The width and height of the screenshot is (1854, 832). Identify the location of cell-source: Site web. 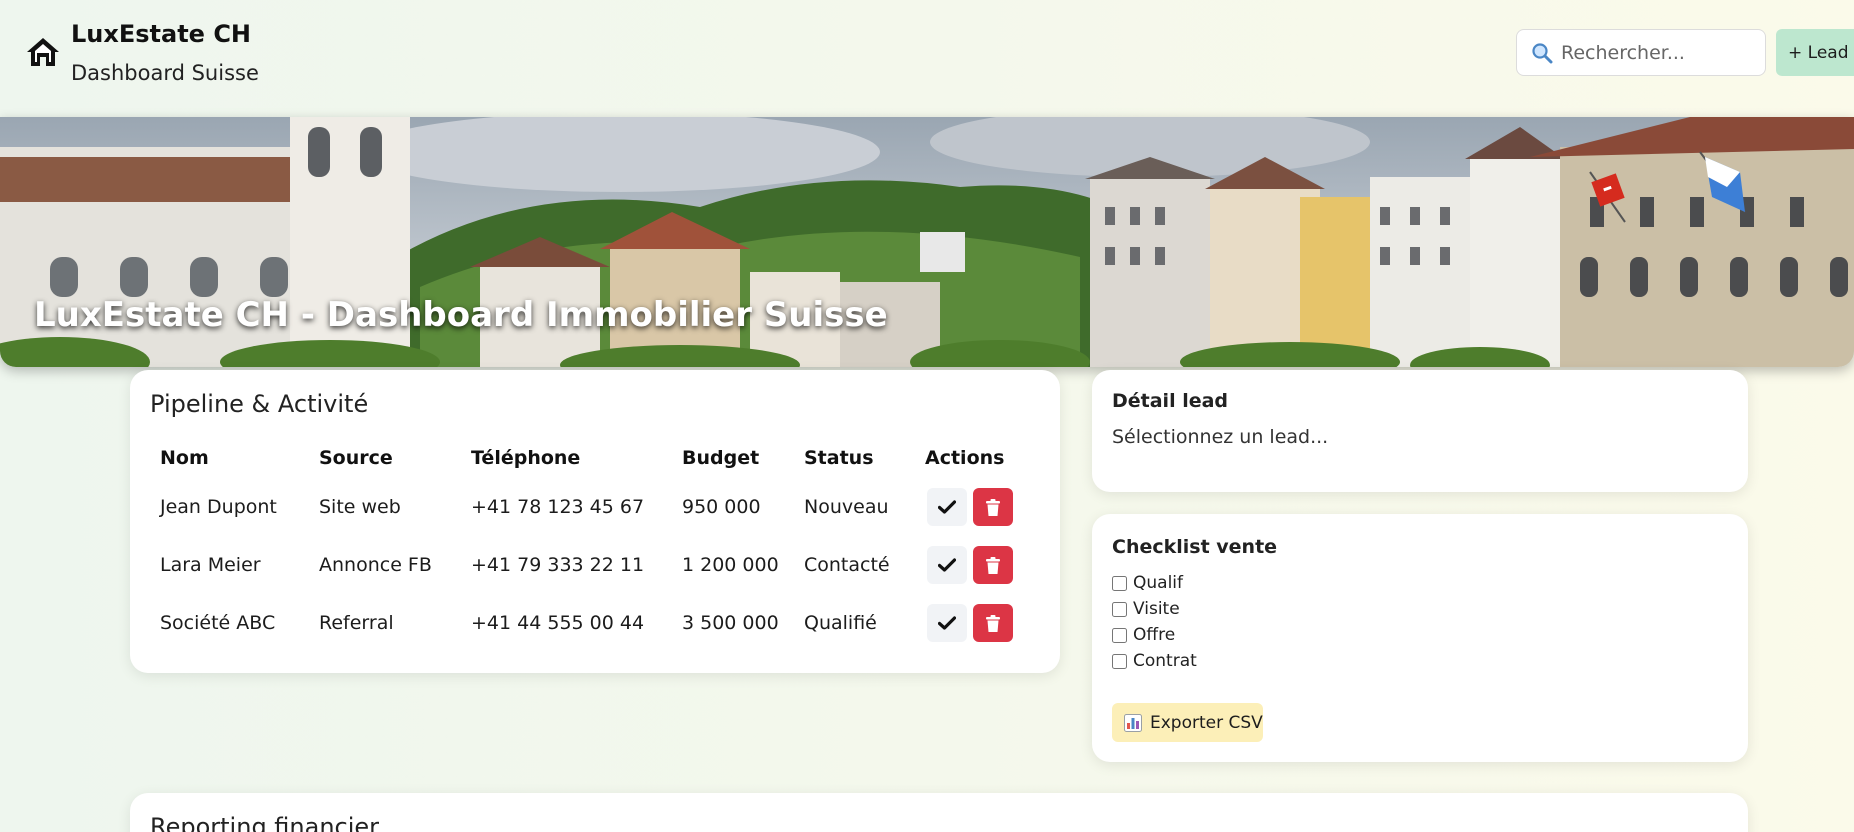
(360, 507).